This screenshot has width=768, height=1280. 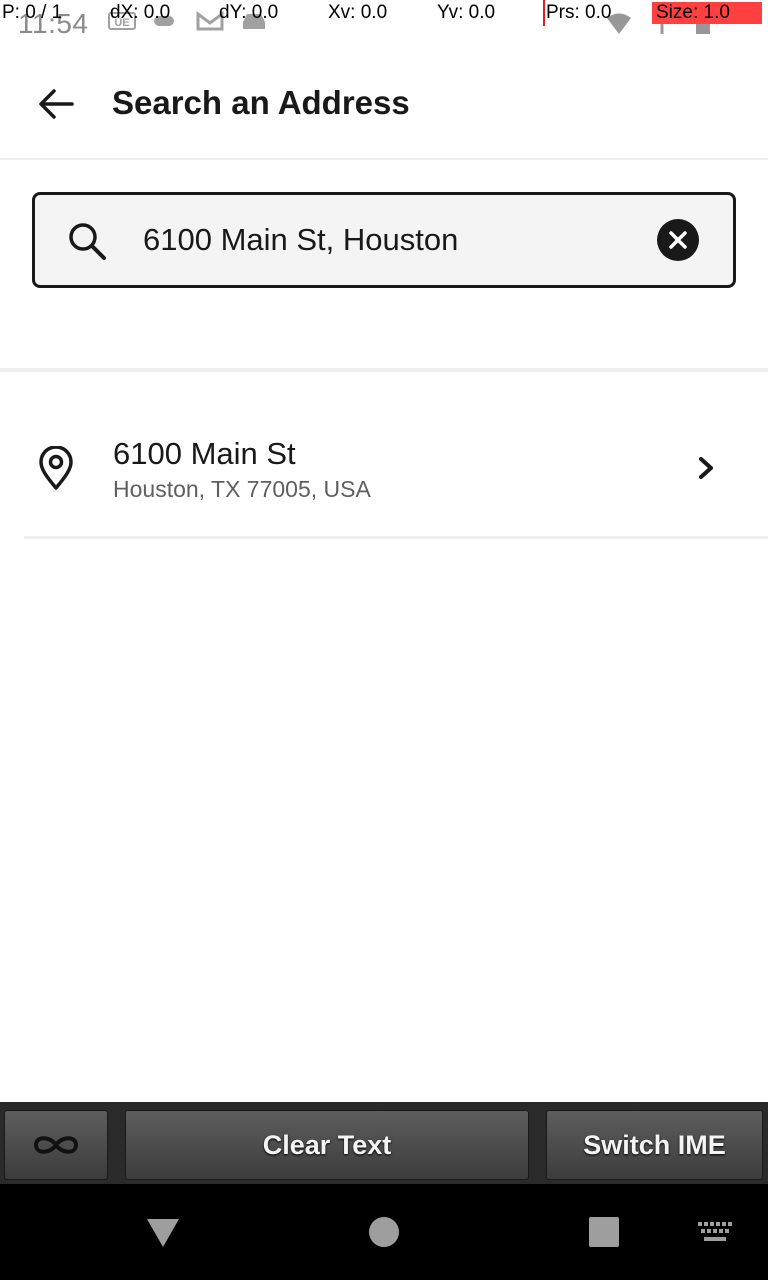 I want to click on app-bar: Search an Address, so click(x=384, y=104).